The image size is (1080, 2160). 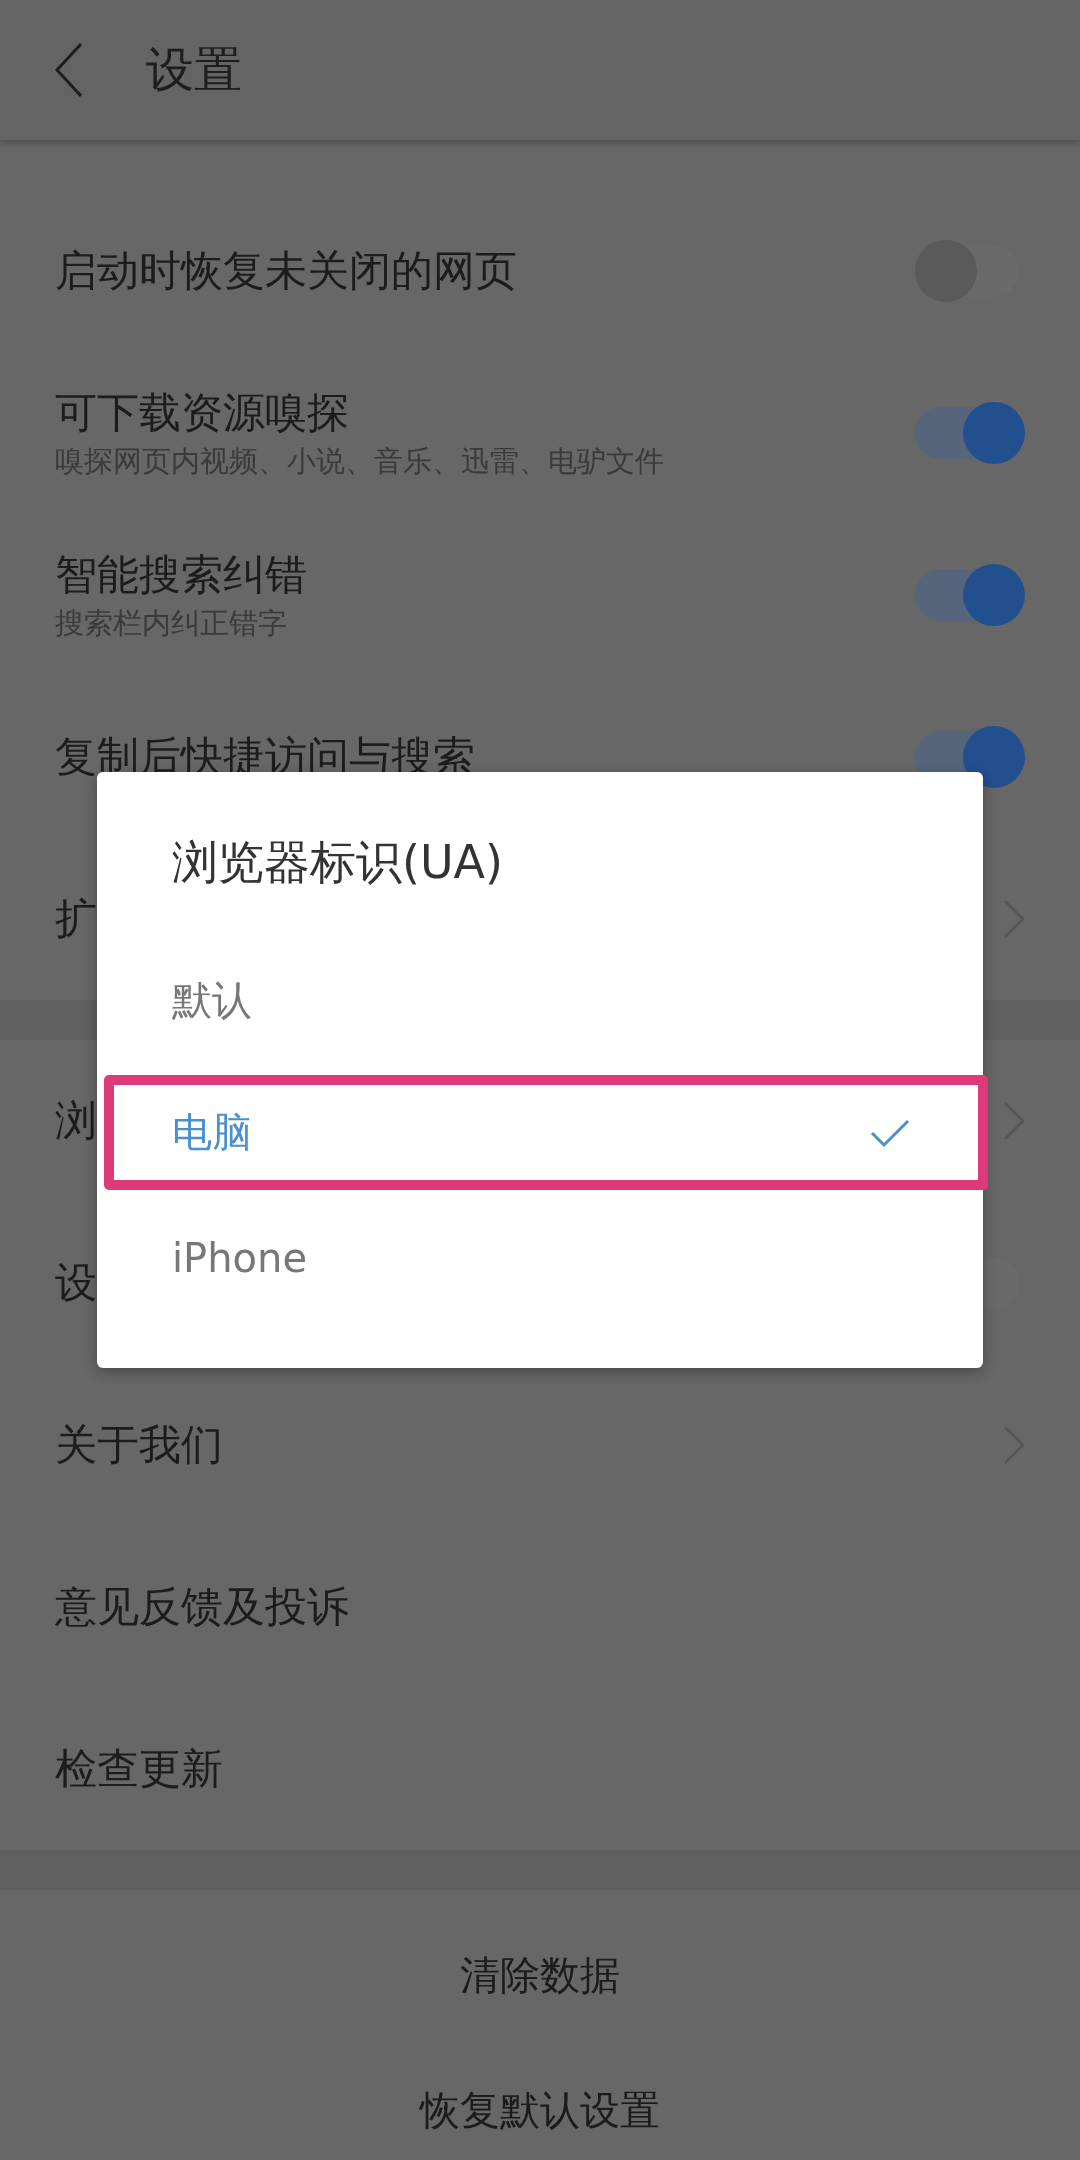 I want to click on row-label: 意见反馈及投诉, so click(x=202, y=1607).